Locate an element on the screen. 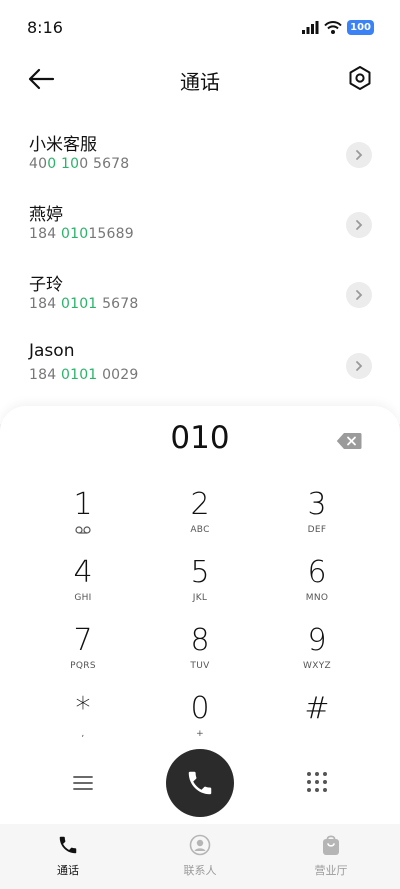 This screenshot has width=400, height=889. page-title: 通话 is located at coordinates (200, 82).